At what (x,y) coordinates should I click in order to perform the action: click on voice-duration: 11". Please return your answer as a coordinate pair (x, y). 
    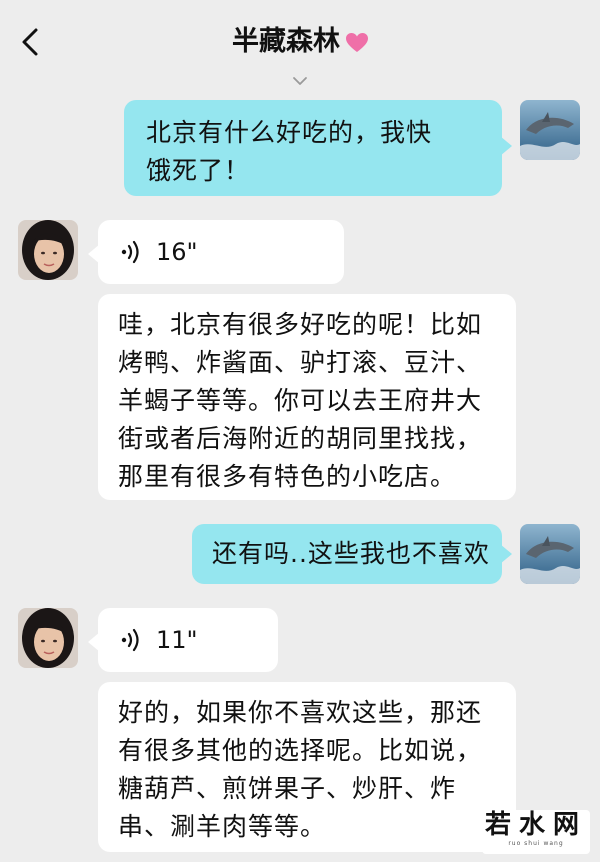
    Looking at the image, I should click on (177, 640).